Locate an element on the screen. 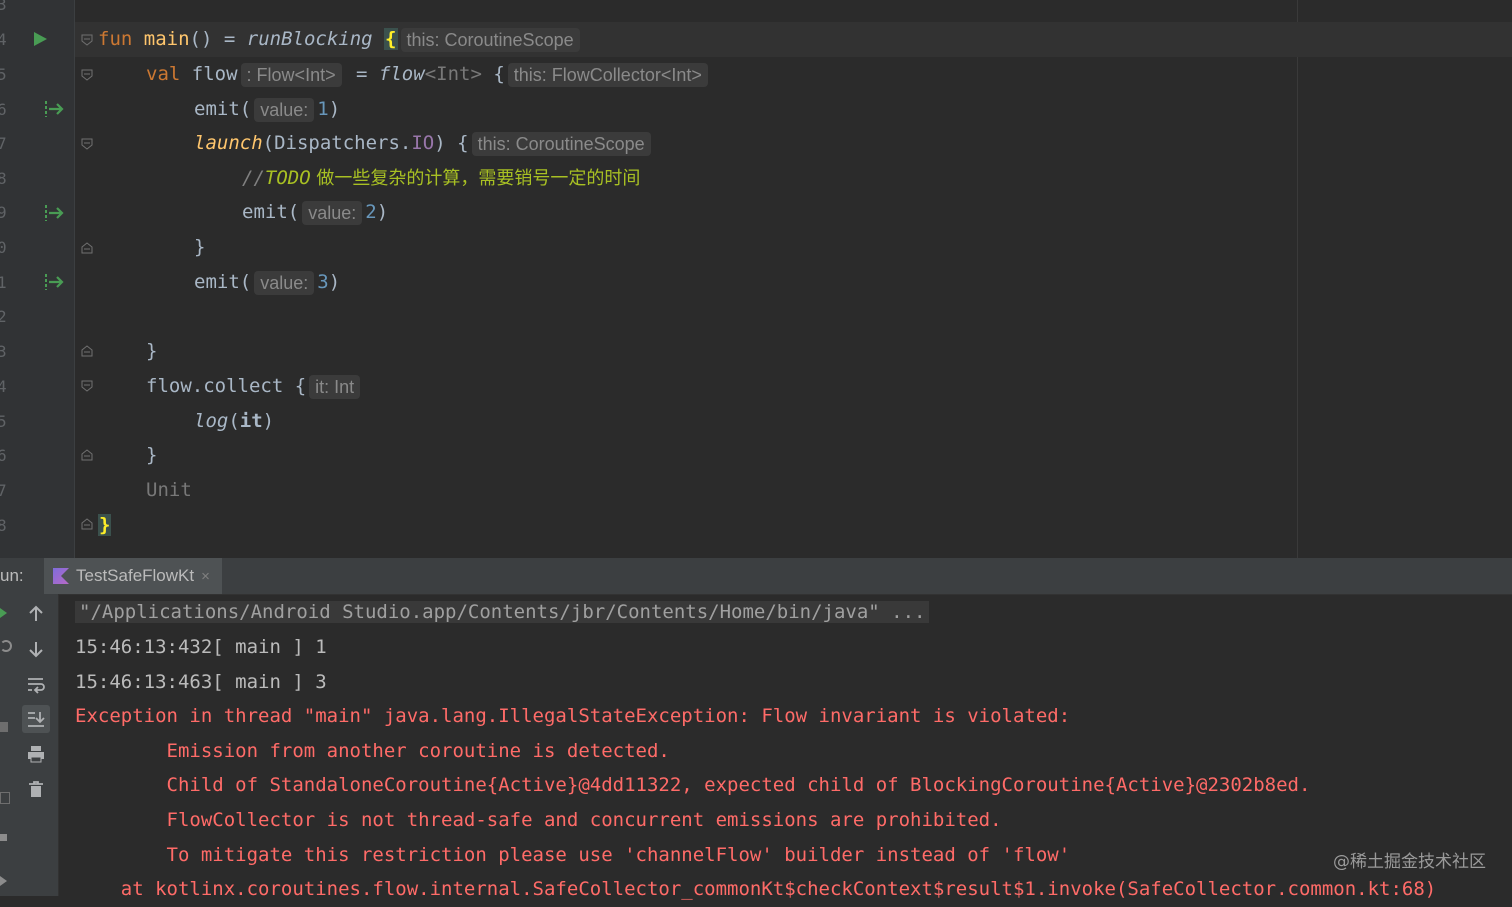 The width and height of the screenshot is (1512, 907). number-literal: 3 is located at coordinates (323, 282).